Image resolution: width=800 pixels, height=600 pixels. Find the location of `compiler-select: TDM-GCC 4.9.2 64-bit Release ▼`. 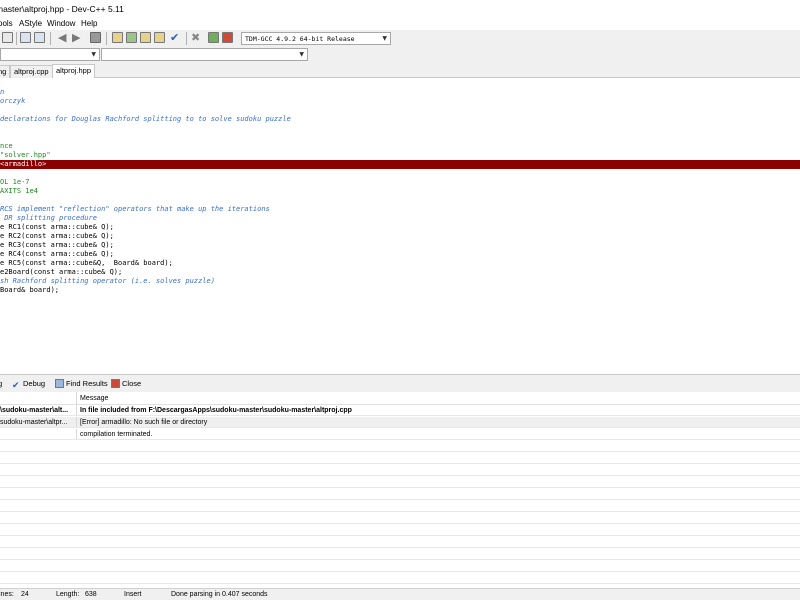

compiler-select: TDM-GCC 4.9.2 64-bit Release ▼ is located at coordinates (316, 38).